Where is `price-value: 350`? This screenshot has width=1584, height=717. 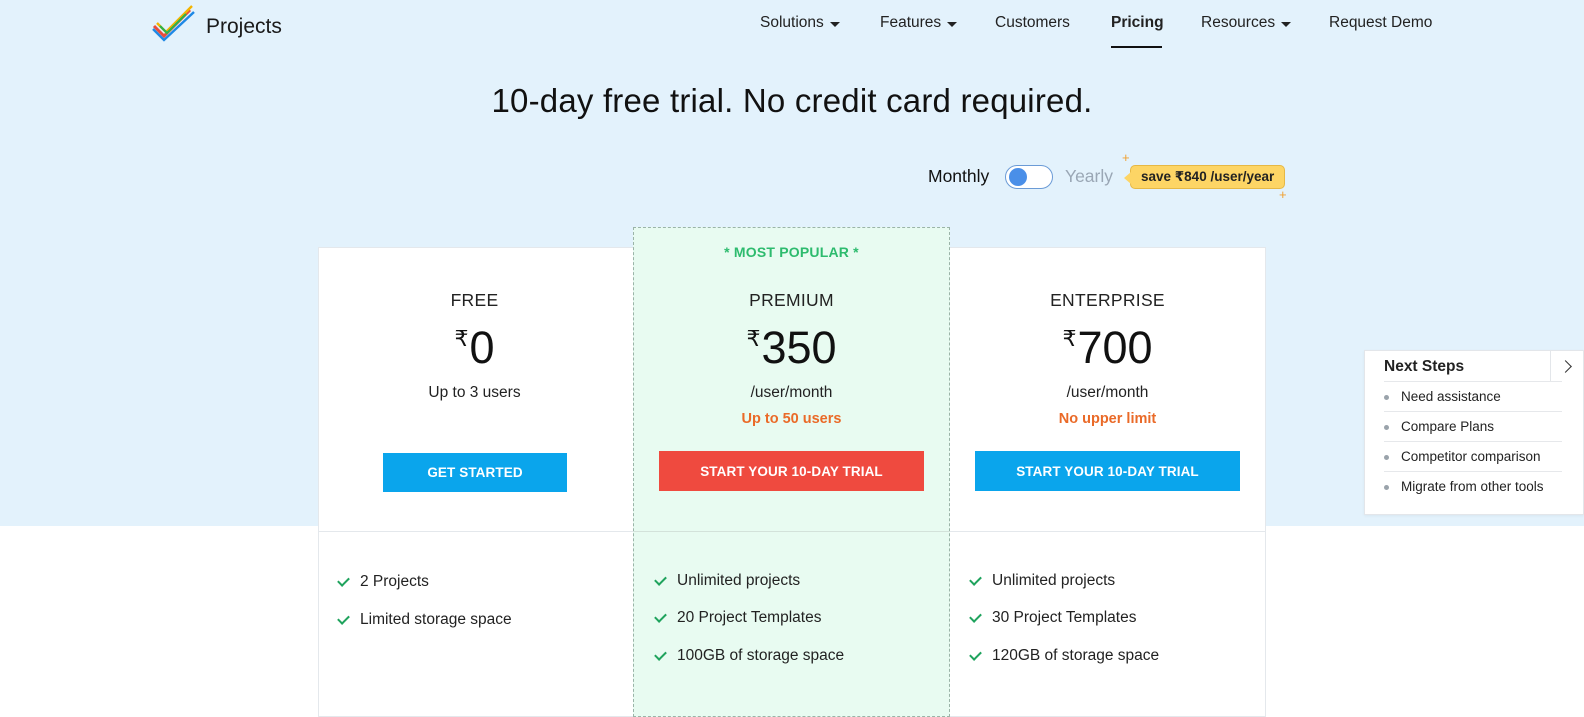 price-value: 350 is located at coordinates (799, 347).